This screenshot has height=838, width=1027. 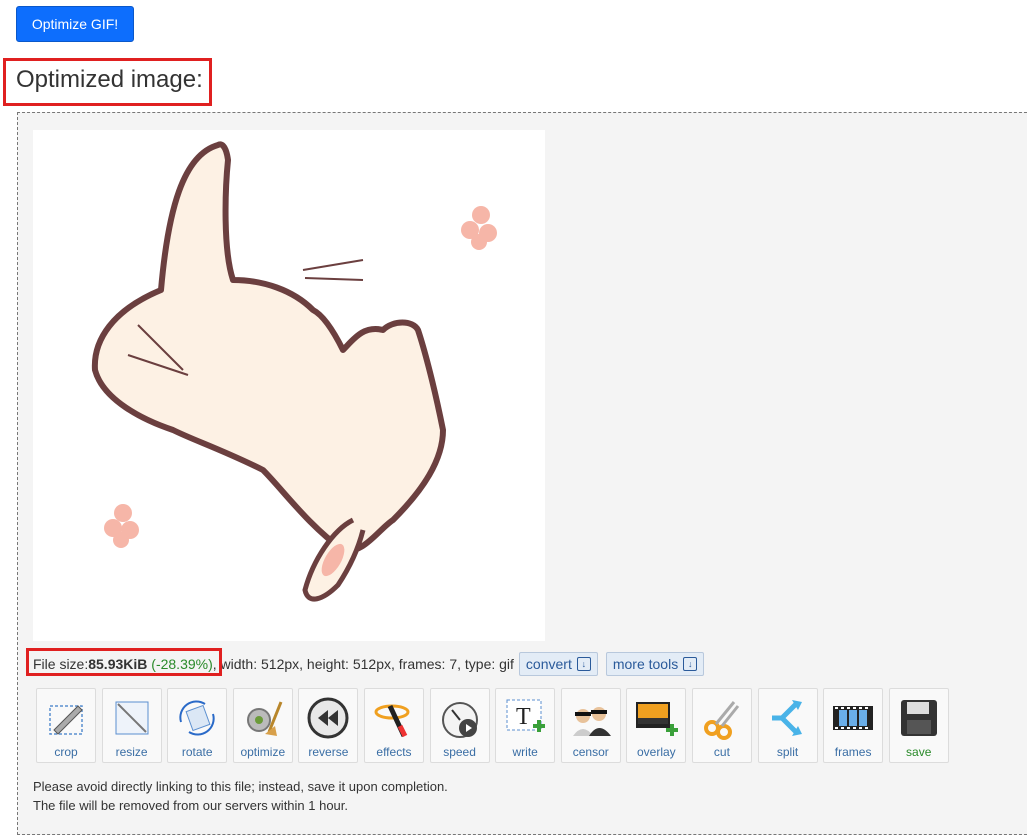 I want to click on tool-reverse: reverse, so click(x=328, y=725).